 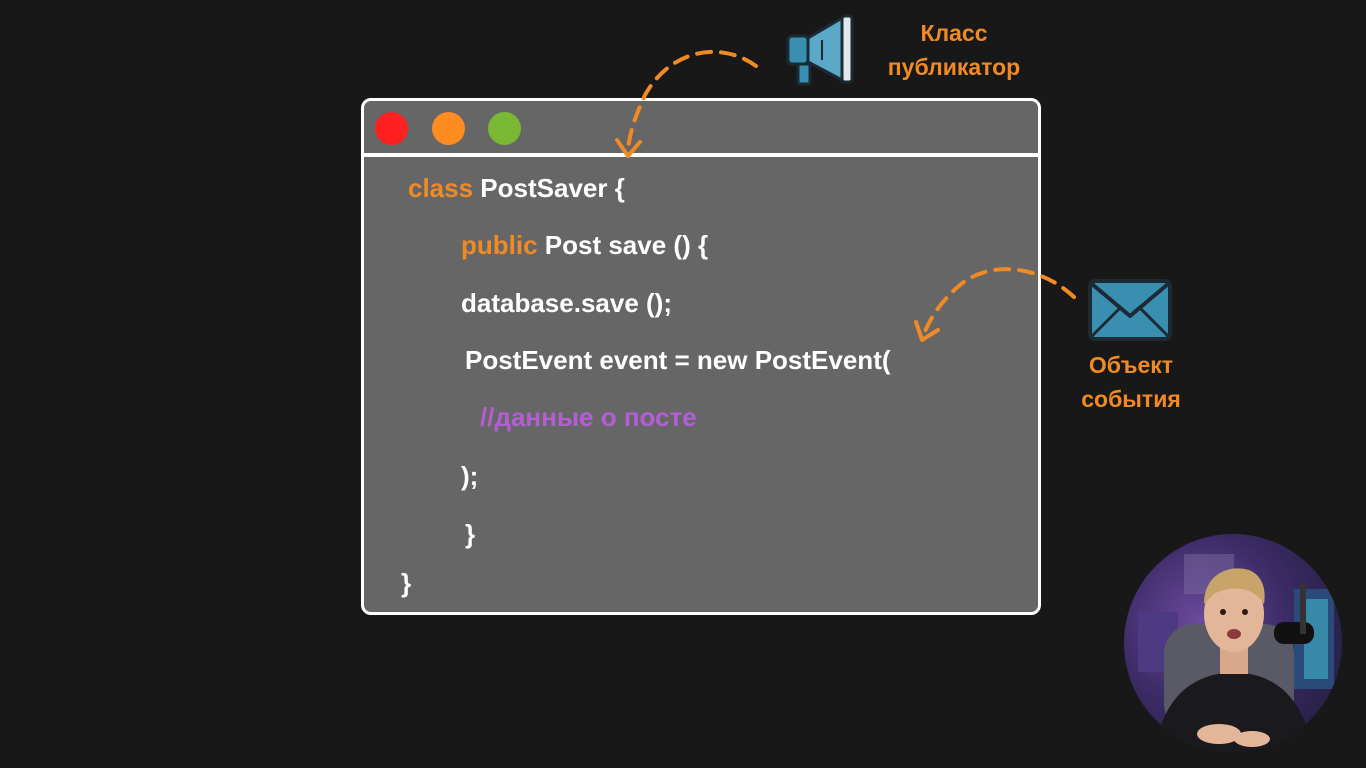 I want to click on code-line-7: }, so click(x=470, y=534).